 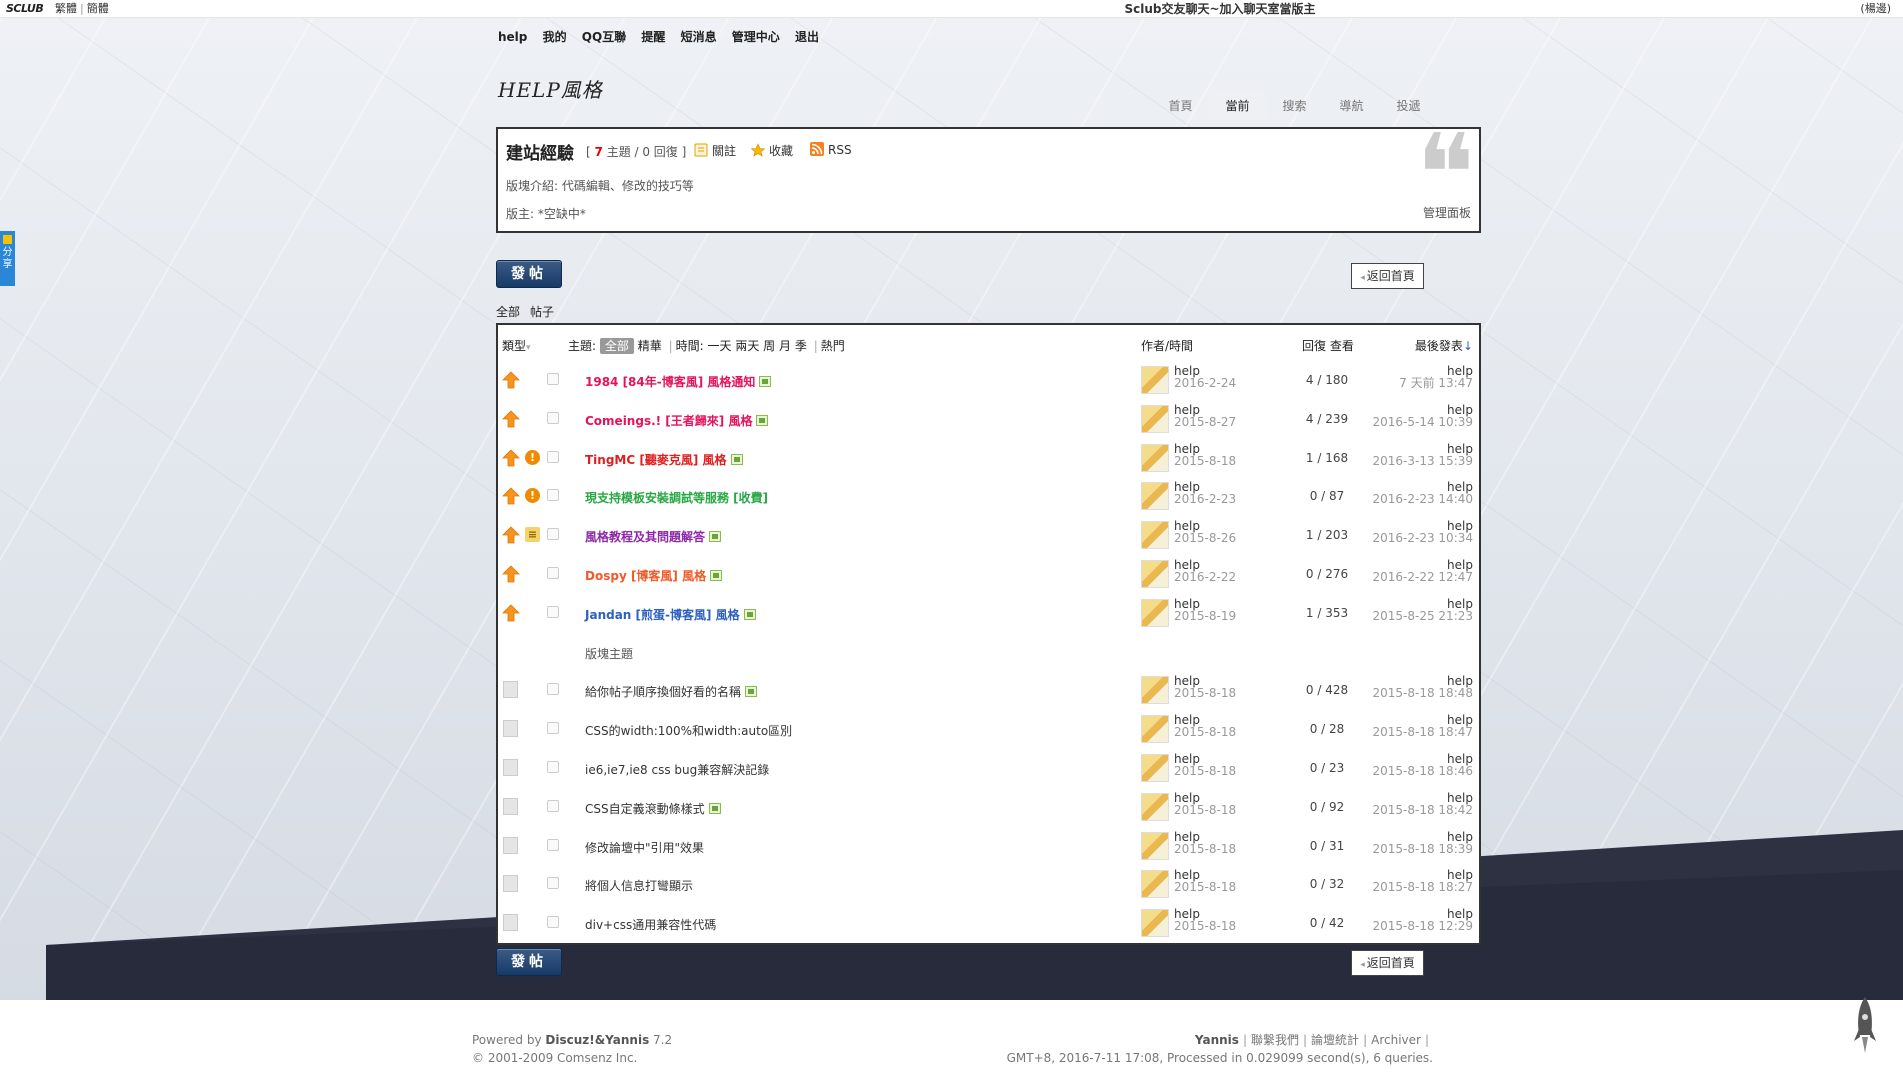 What do you see at coordinates (512, 37) in the screenshot?
I see `usernav-help: help` at bounding box center [512, 37].